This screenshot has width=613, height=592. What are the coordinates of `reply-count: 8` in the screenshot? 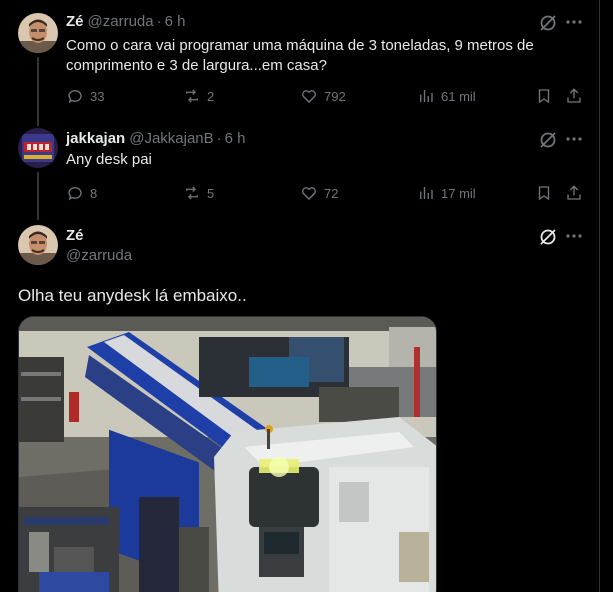 It's located at (94, 193).